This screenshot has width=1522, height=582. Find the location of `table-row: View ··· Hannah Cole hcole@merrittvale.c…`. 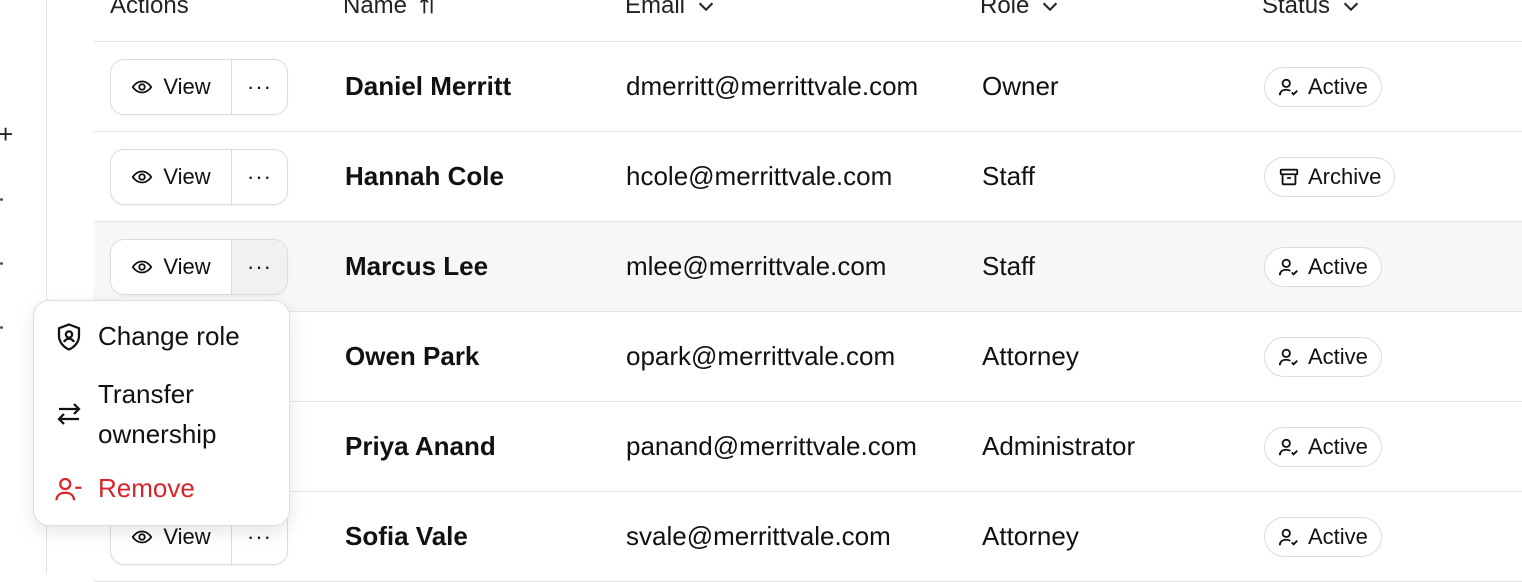

table-row: View ··· Hannah Cole hcole@merrittvale.c… is located at coordinates (808, 177).